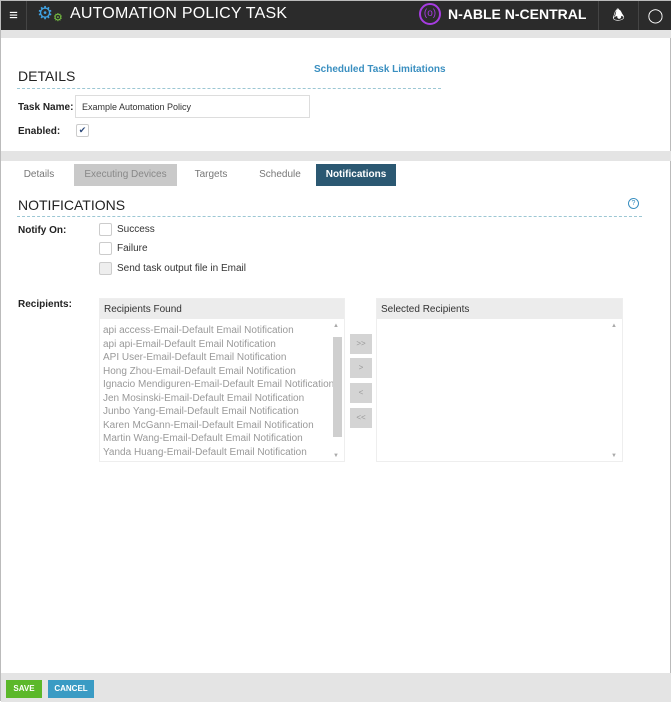  What do you see at coordinates (337, 387) in the screenshot?
I see `scrollbar-thumb` at bounding box center [337, 387].